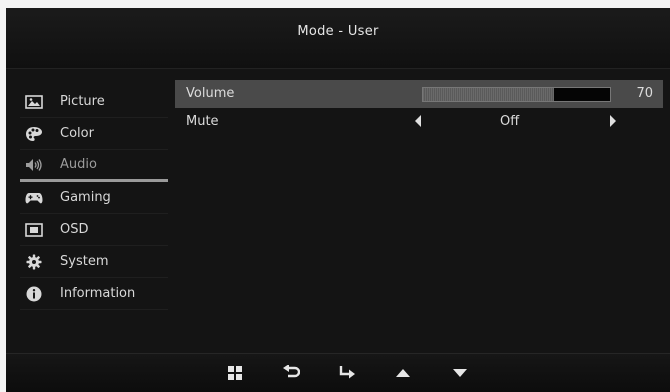 This screenshot has width=670, height=392. What do you see at coordinates (291, 373) in the screenshot?
I see `back-icon` at bounding box center [291, 373].